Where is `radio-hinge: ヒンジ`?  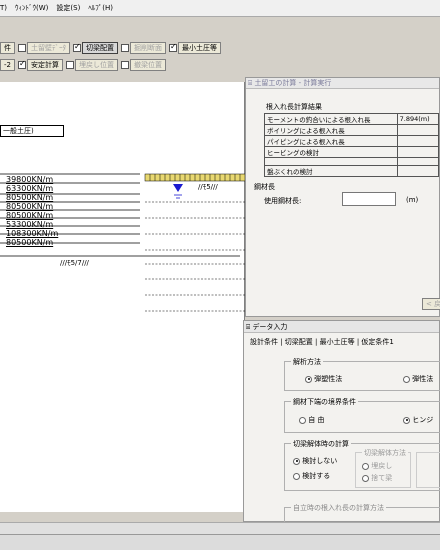
radio-hinge: ヒンジ is located at coordinates (418, 420).